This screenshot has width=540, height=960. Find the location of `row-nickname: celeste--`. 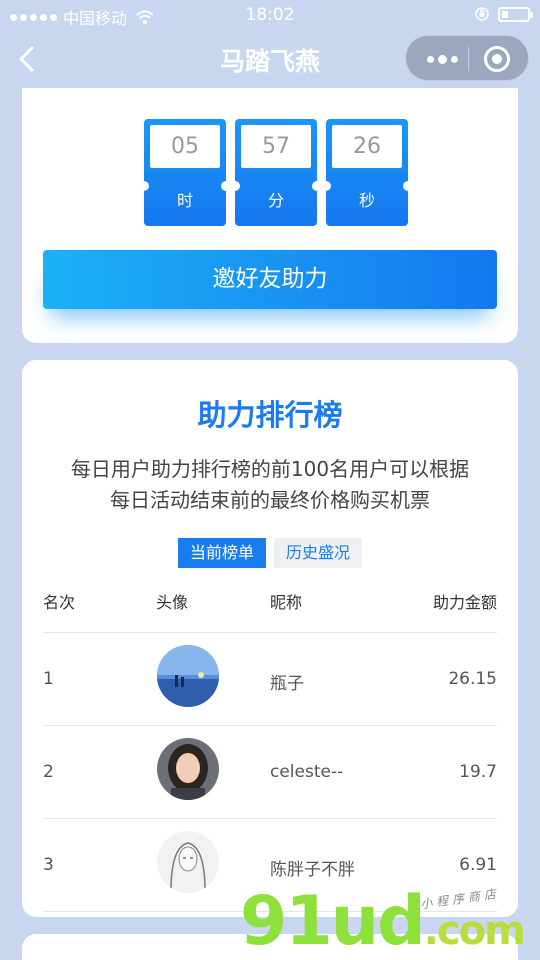

row-nickname: celeste-- is located at coordinates (307, 772).